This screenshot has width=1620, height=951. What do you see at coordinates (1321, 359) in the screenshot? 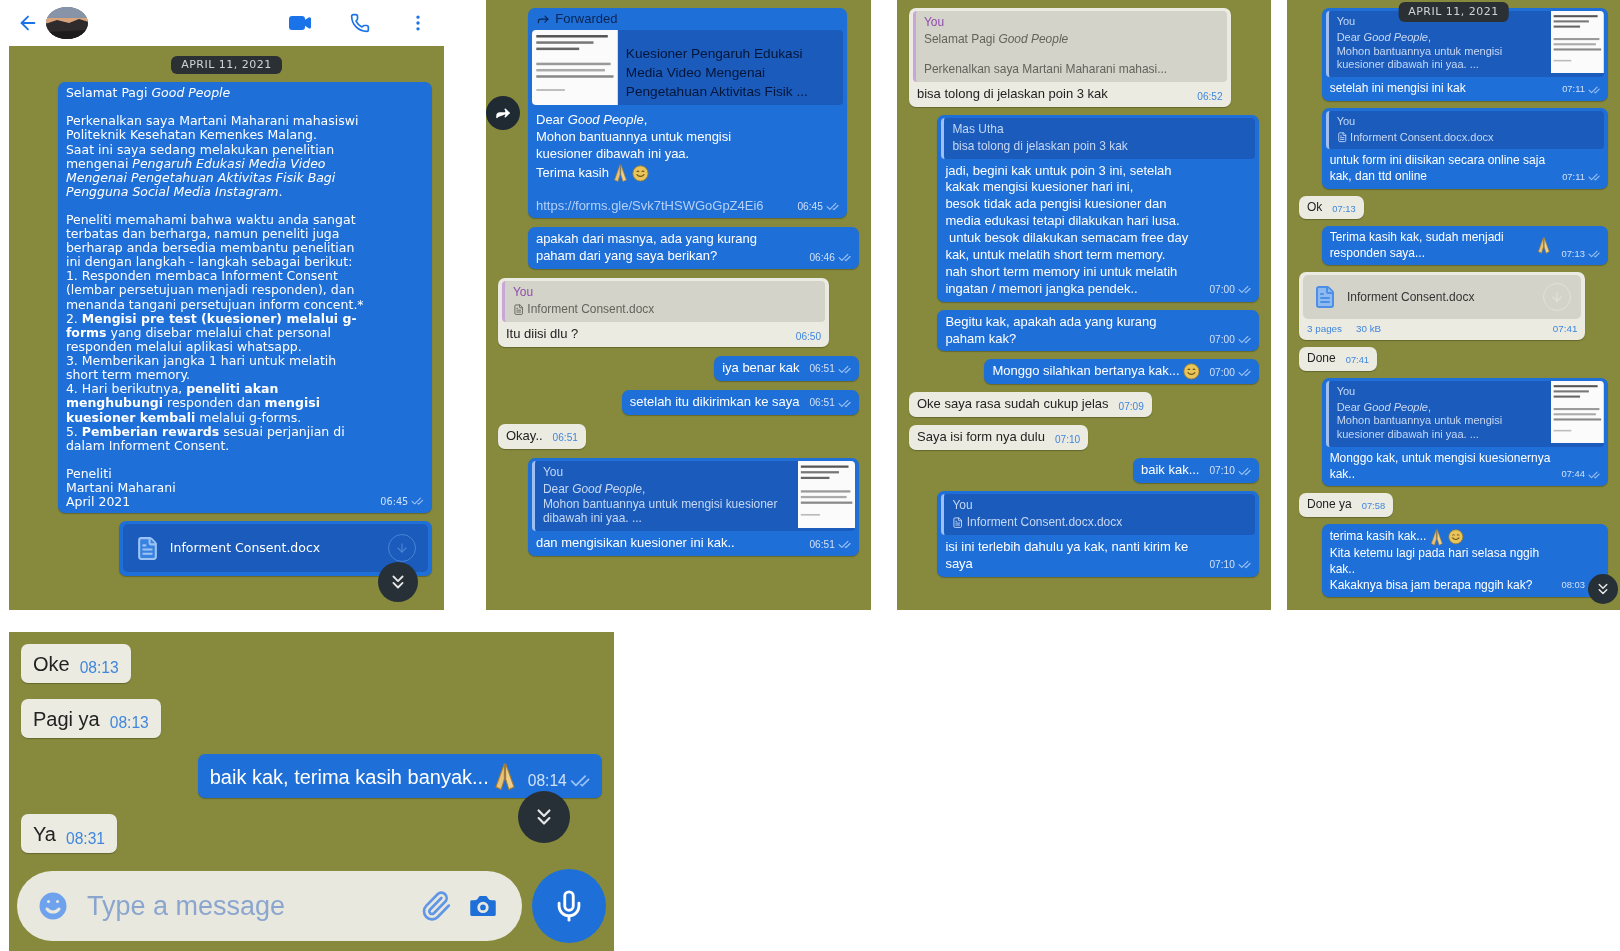
I see `message-text: Done` at bounding box center [1321, 359].